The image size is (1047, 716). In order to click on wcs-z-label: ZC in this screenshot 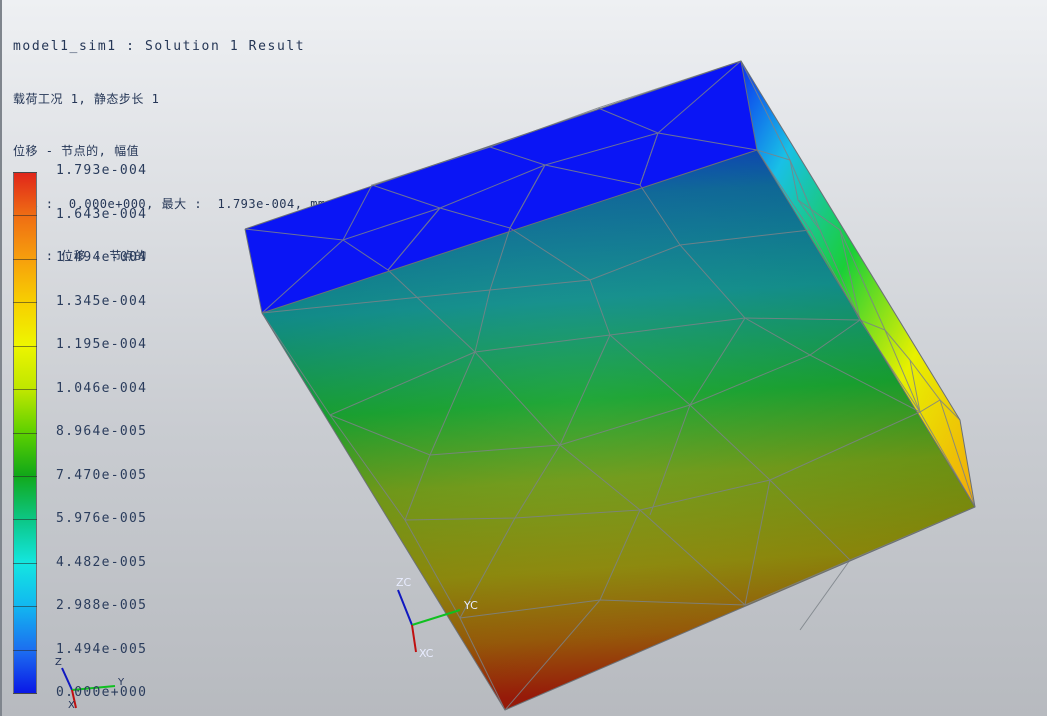, I will do `click(404, 582)`.